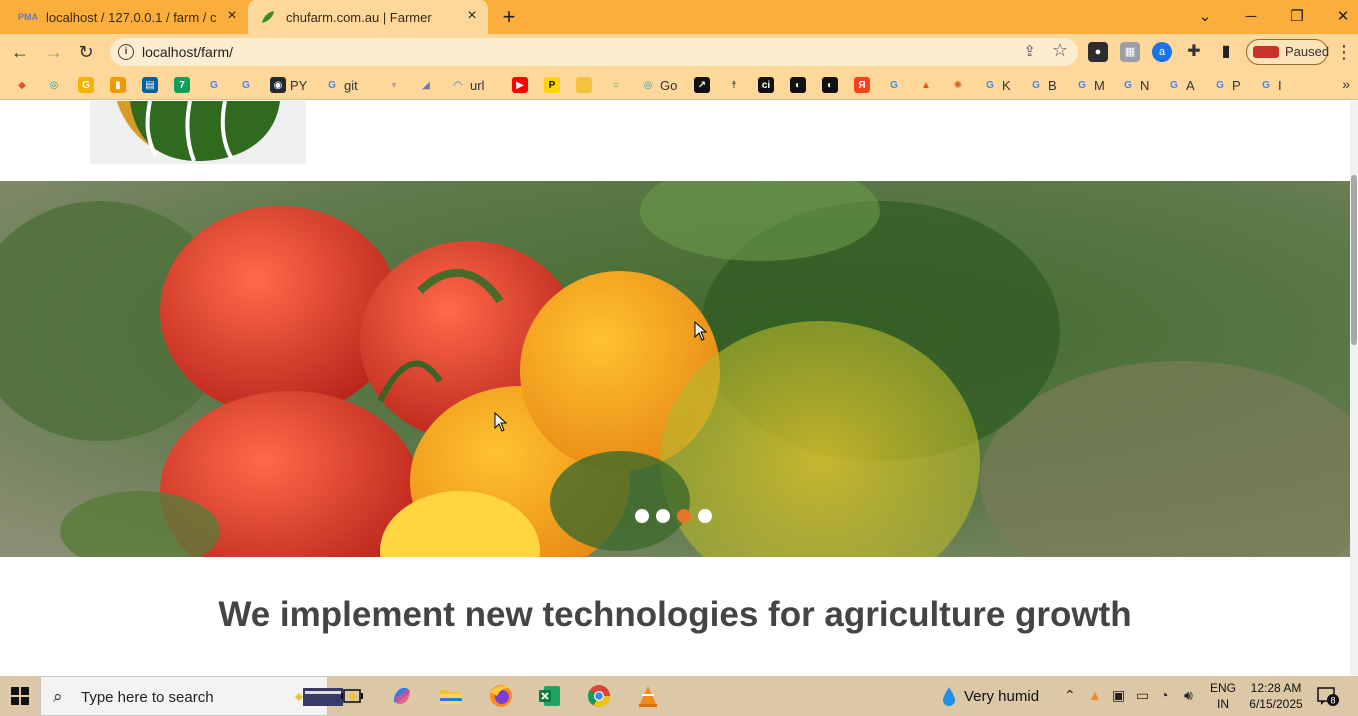 This screenshot has height=716, width=1358. What do you see at coordinates (1060, 50) in the screenshot?
I see `bookmark-star-icon: ☆` at bounding box center [1060, 50].